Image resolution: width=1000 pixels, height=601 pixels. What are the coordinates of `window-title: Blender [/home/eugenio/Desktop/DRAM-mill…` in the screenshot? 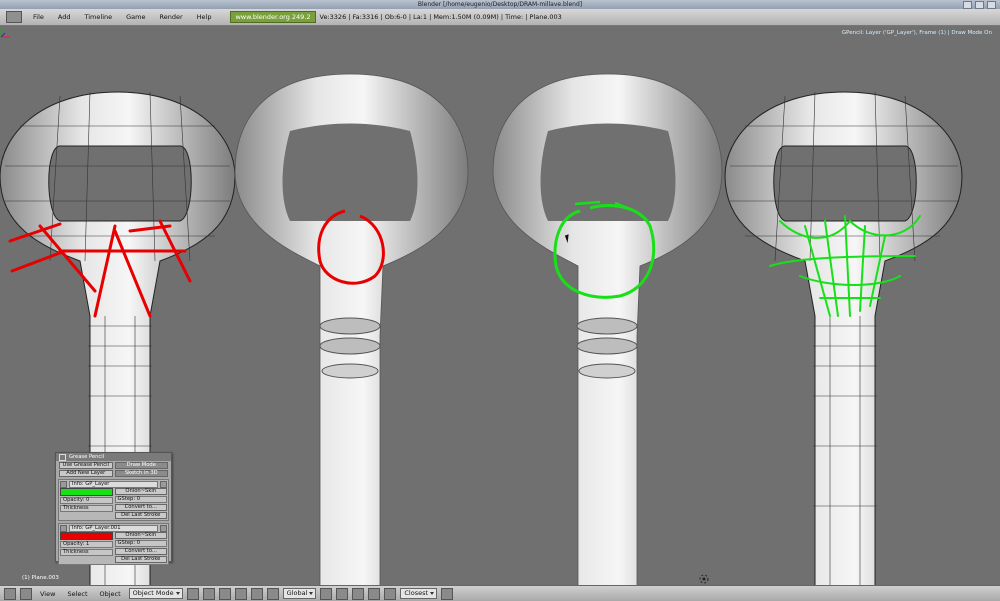 It's located at (500, 4).